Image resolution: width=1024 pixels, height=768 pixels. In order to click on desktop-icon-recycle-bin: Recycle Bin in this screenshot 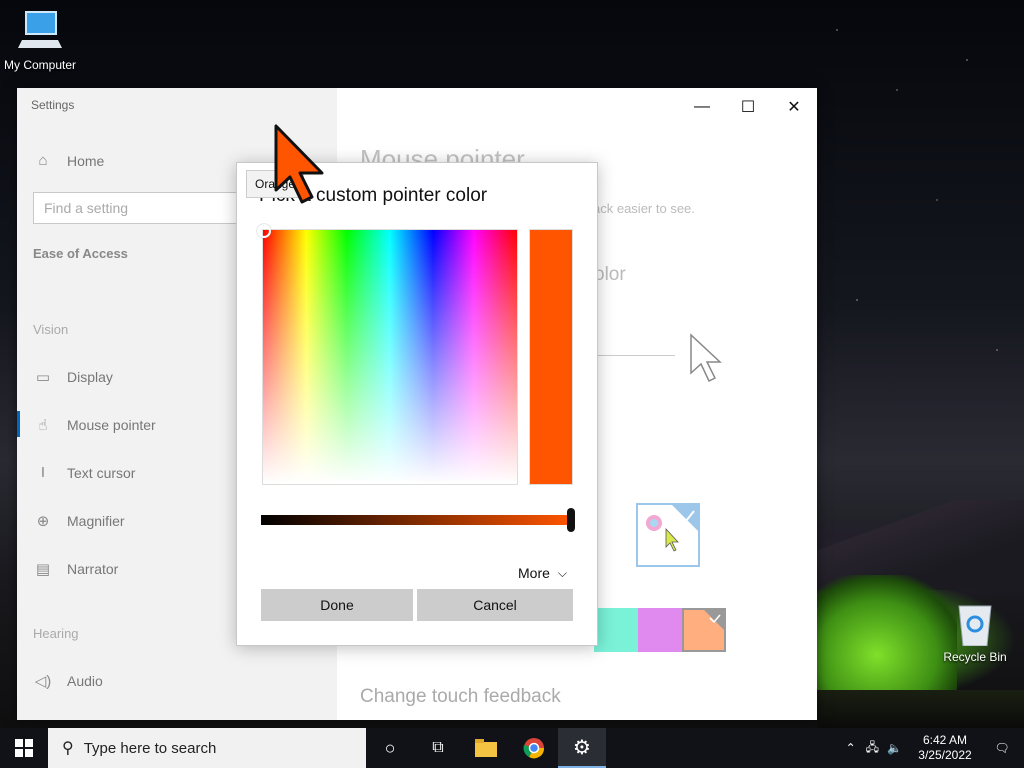, I will do `click(975, 633)`.